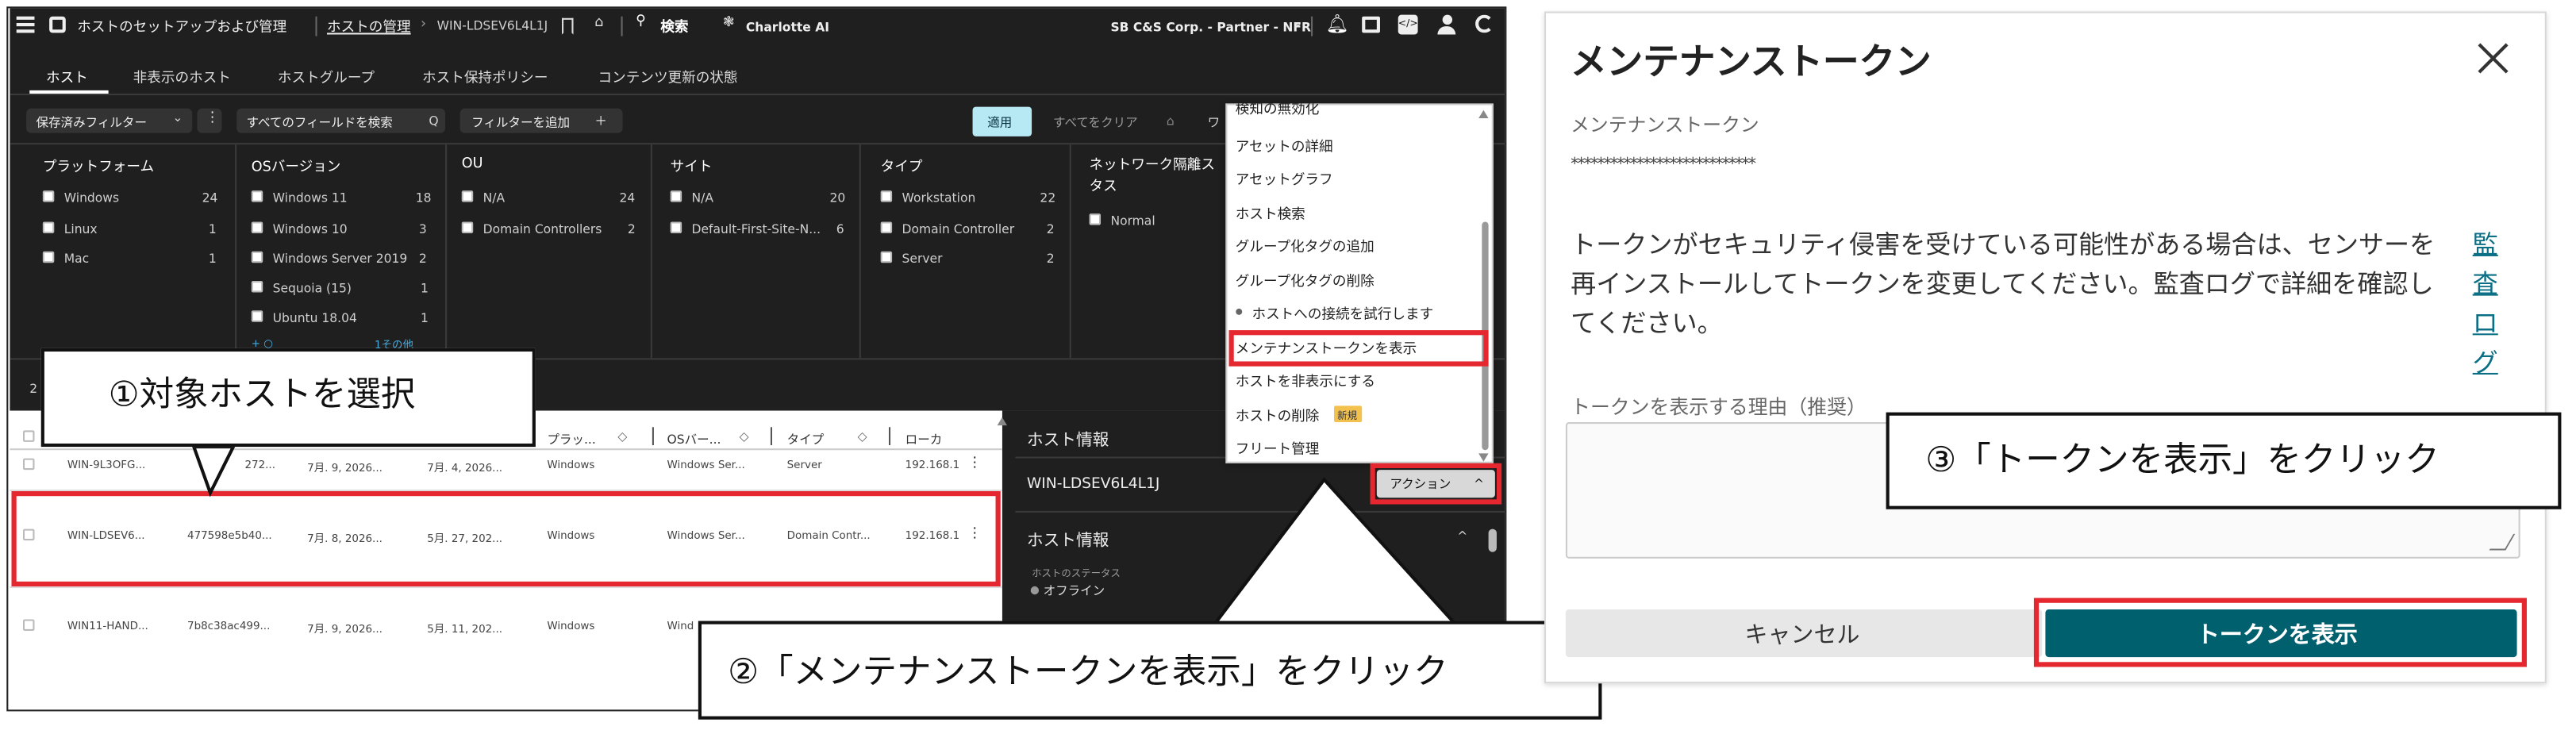  Describe the element at coordinates (1751, 63) in the screenshot. I see `dialog-title: メンテナンストークン` at that location.